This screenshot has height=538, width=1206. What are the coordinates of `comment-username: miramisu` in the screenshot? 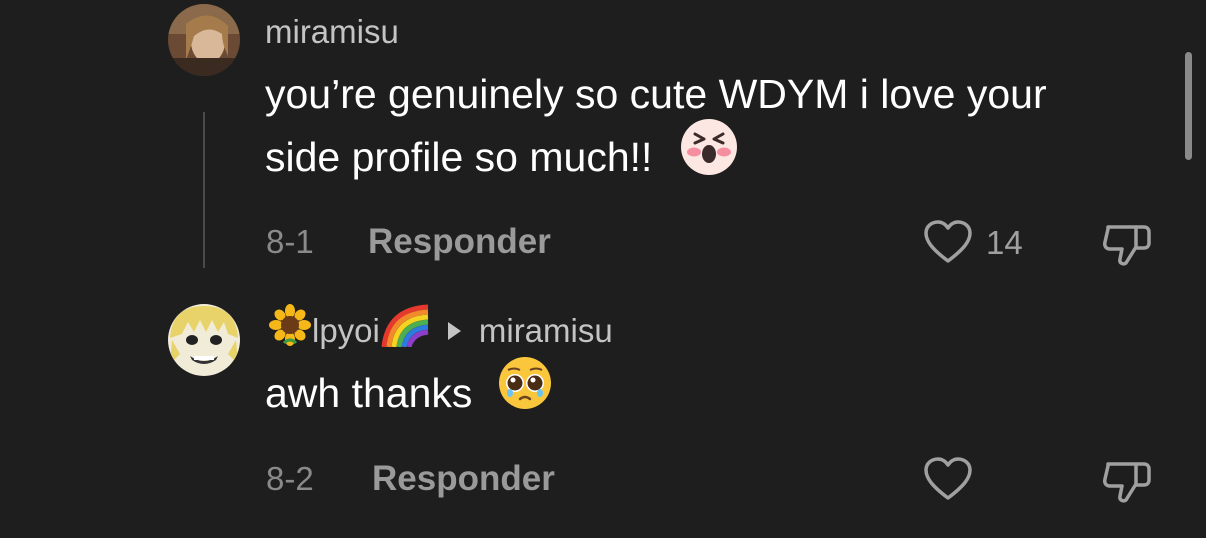 It's located at (332, 31).